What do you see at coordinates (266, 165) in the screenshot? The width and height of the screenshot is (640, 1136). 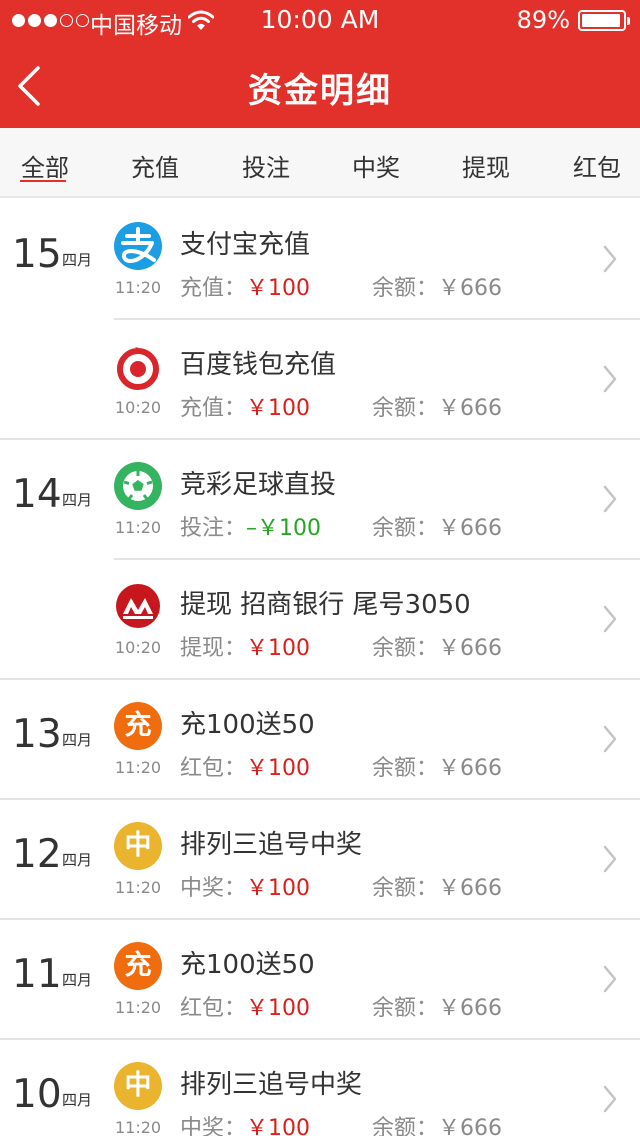 I see `tab-bet: 投注` at bounding box center [266, 165].